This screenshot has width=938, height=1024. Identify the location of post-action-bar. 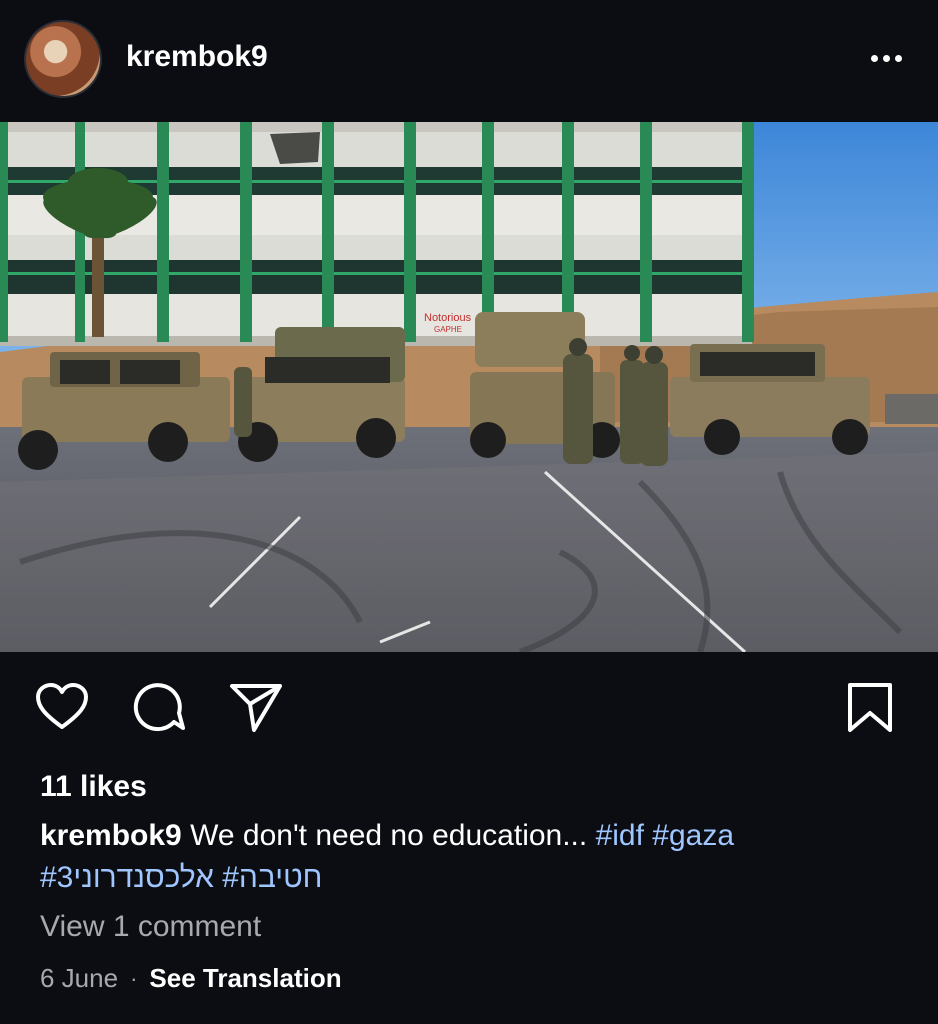
(469, 710).